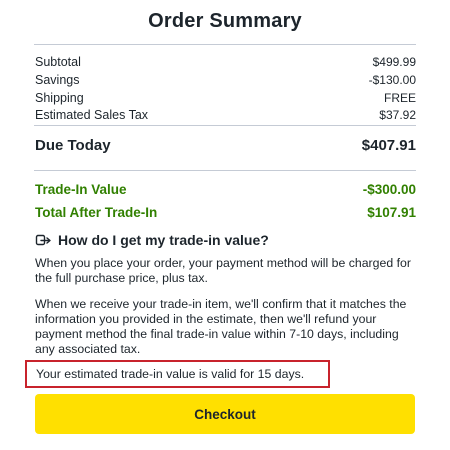  I want to click on total-after-trade-in-label: Total After Trade-In, so click(96, 212).